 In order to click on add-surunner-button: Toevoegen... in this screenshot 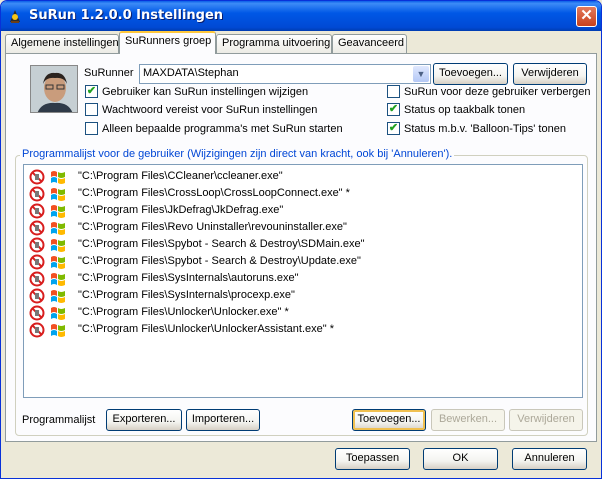, I will do `click(470, 74)`.